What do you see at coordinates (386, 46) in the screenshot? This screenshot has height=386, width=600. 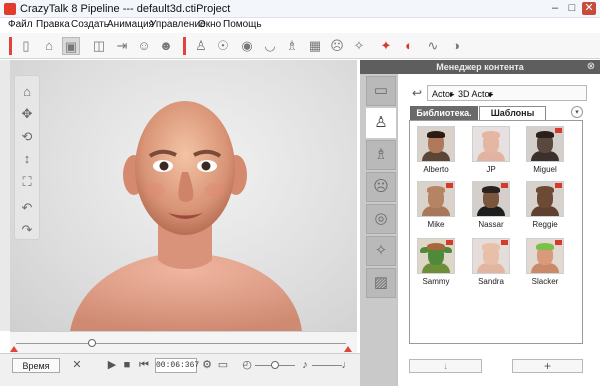 I see `puppet-icon: ✦` at bounding box center [386, 46].